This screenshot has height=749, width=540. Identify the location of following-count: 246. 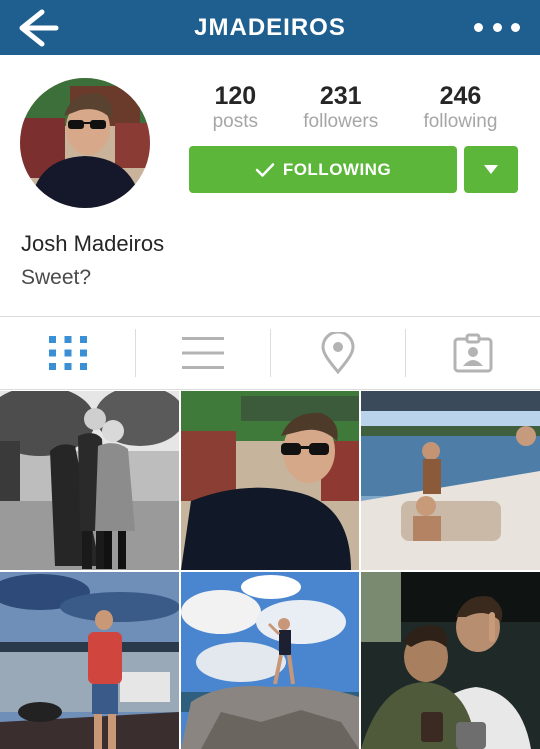
(460, 96).